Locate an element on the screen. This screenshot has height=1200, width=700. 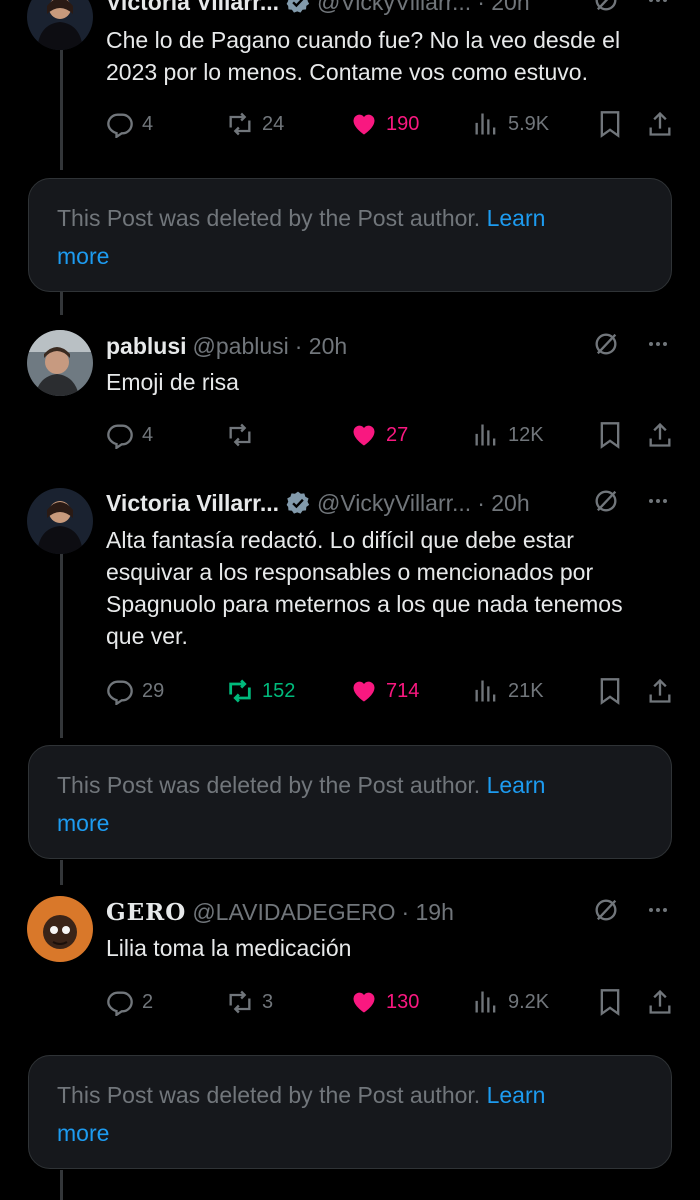
author-handle: @LAVIDADEGERO is located at coordinates (293, 912).